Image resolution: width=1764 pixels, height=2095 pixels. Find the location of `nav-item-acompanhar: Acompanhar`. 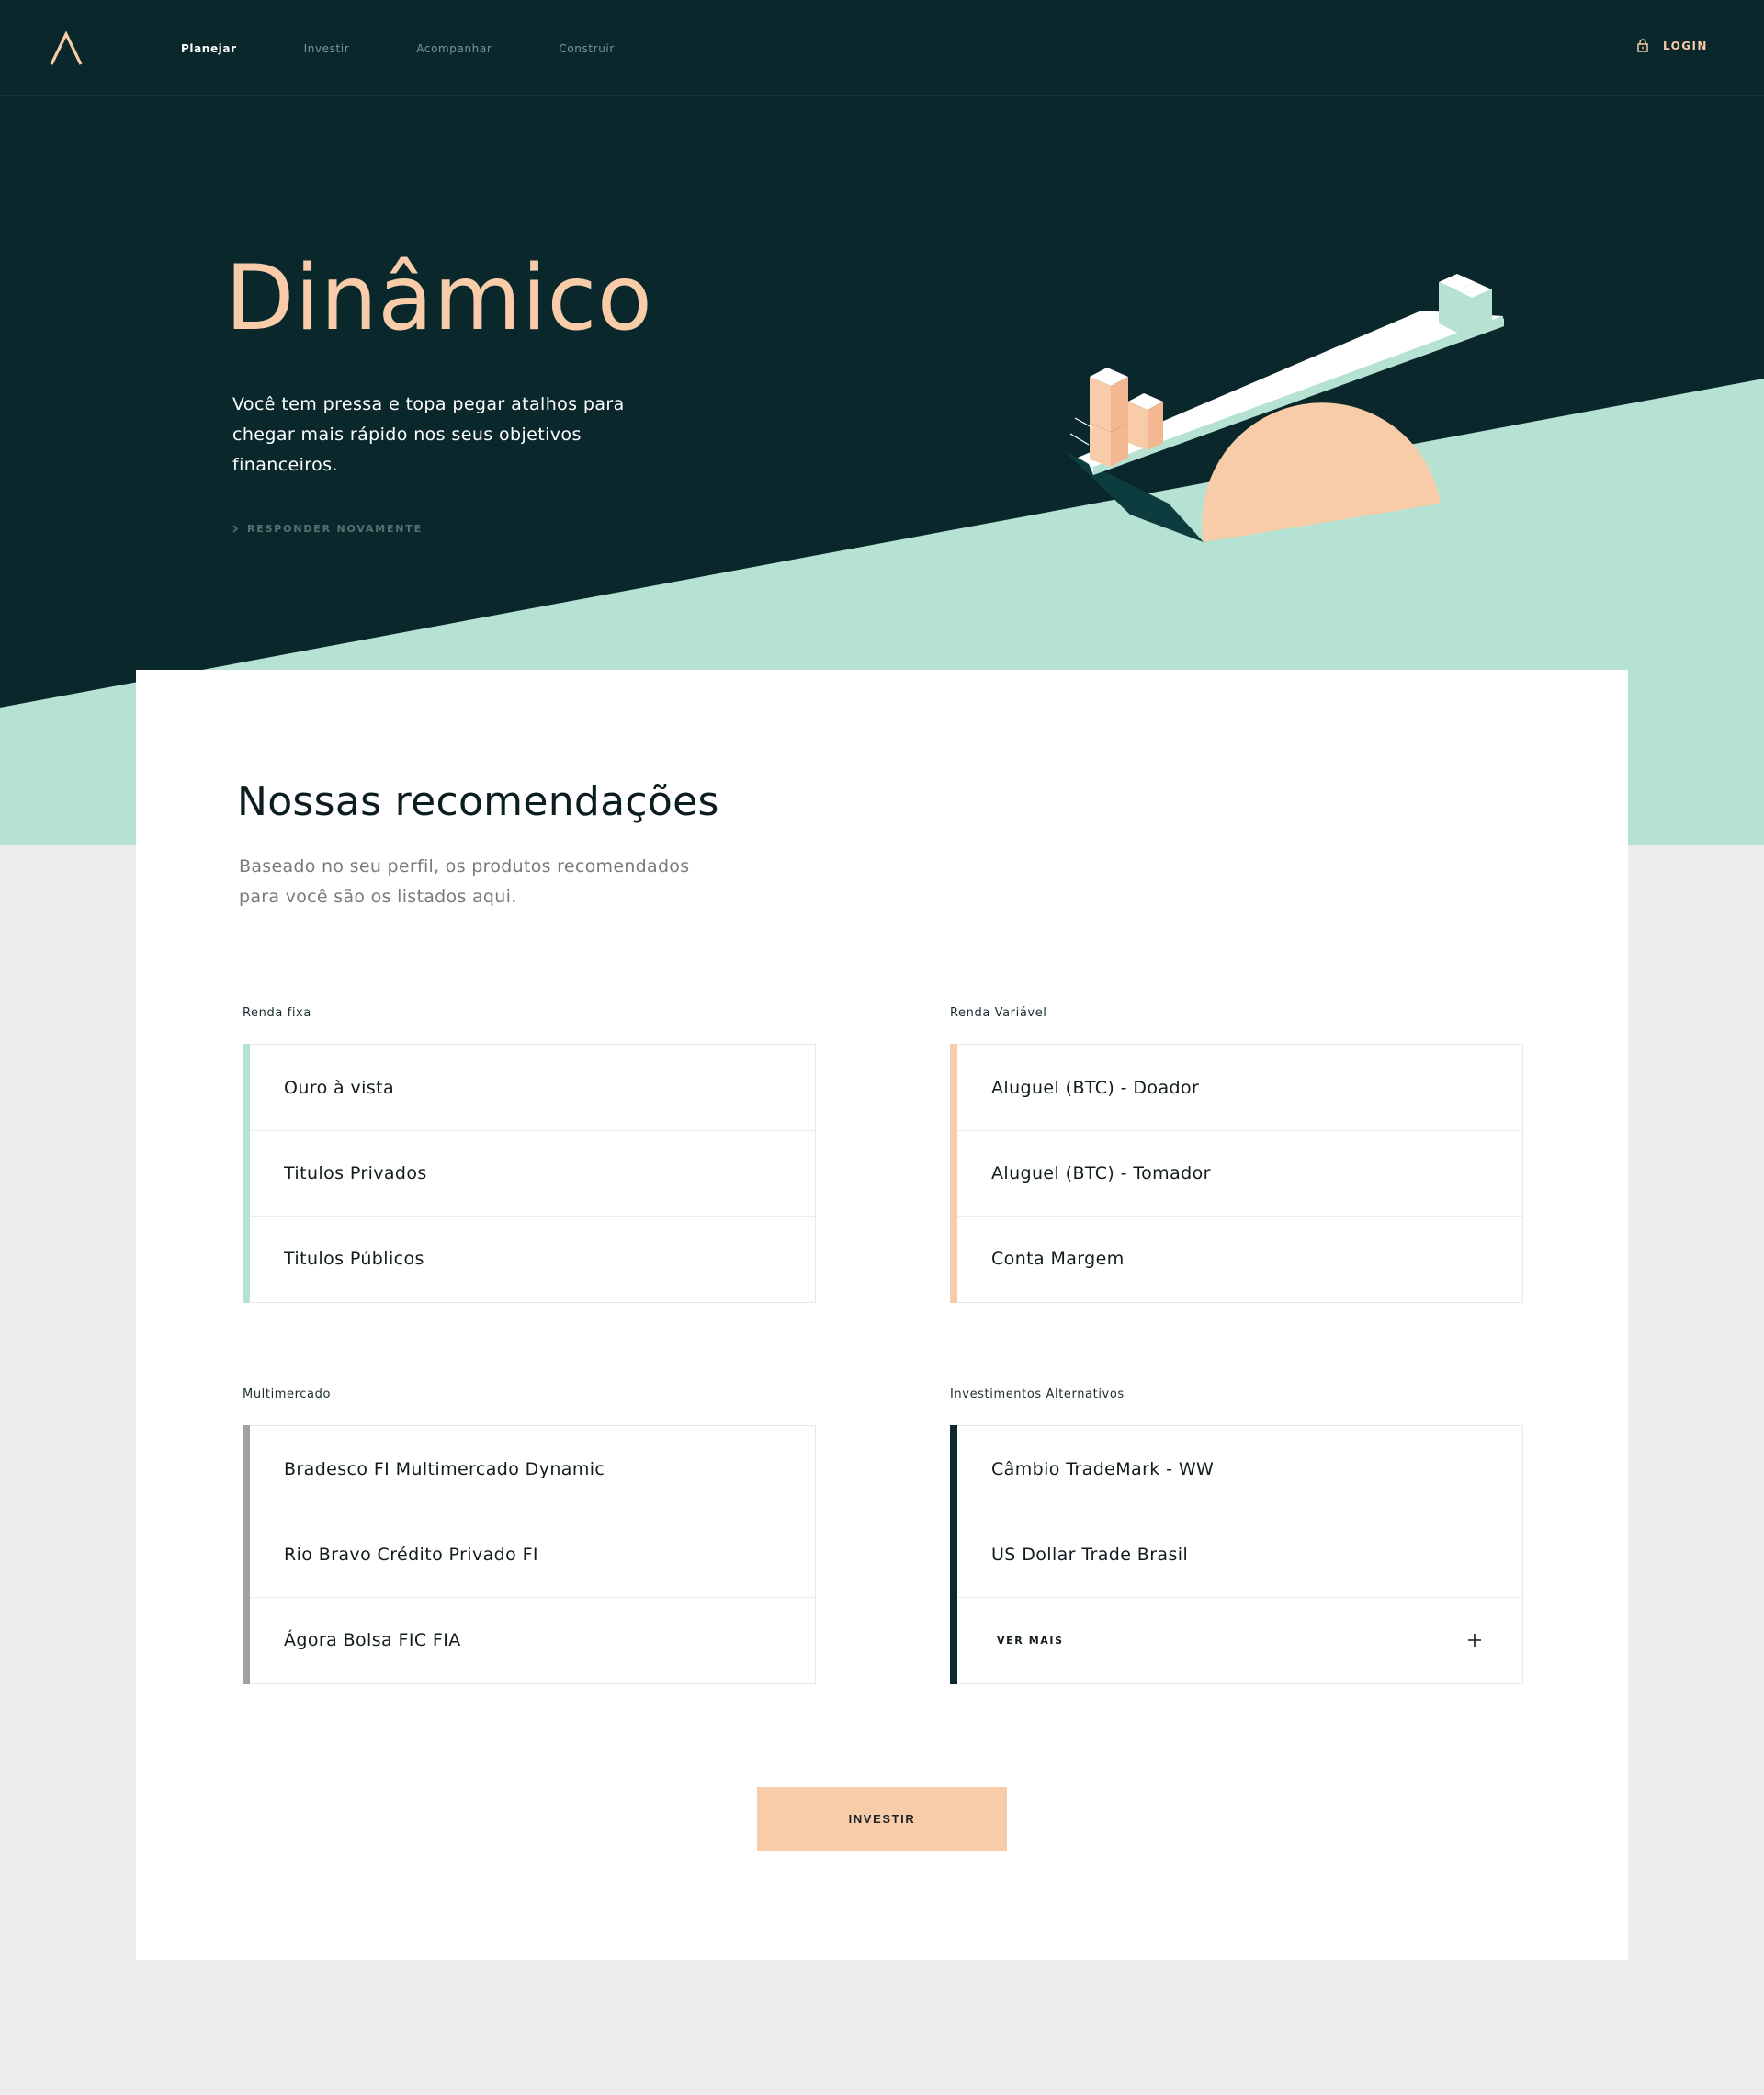

nav-item-acompanhar: Acompanhar is located at coordinates (454, 48).